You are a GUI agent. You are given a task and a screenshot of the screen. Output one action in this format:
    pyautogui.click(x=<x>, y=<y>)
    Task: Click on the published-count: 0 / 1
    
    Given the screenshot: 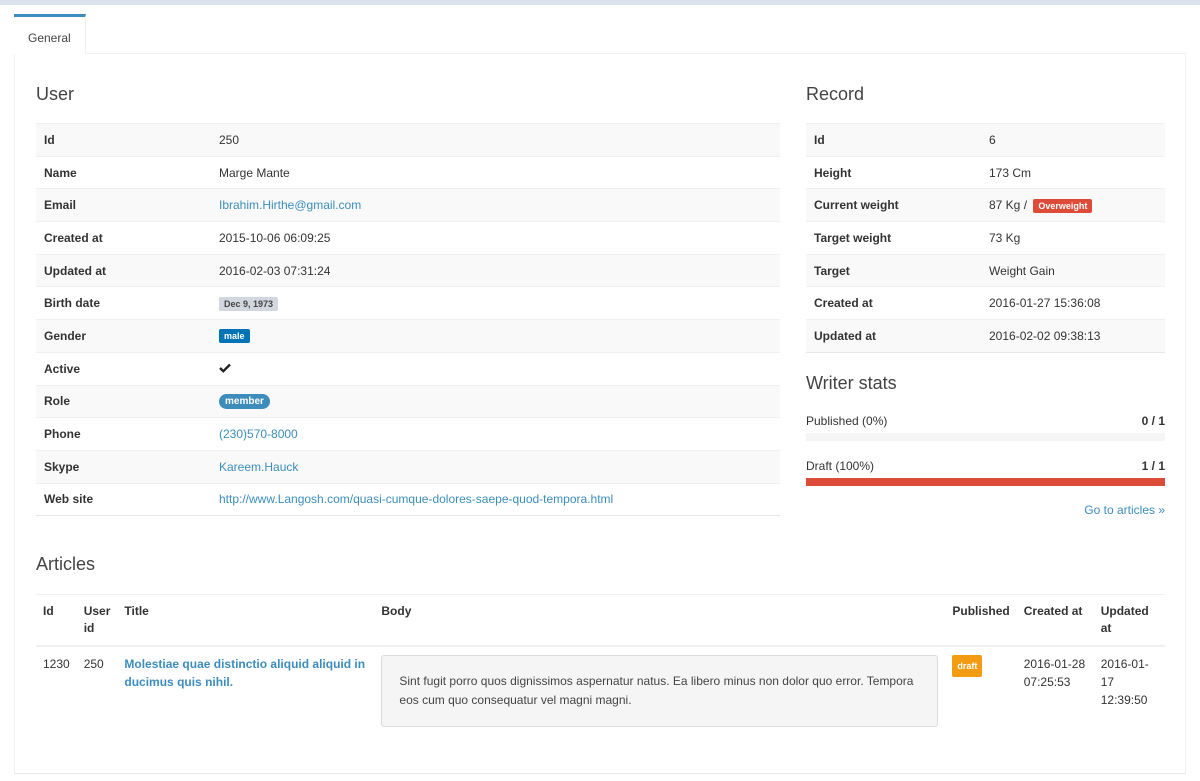 What is the action you would take?
    pyautogui.click(x=1153, y=421)
    